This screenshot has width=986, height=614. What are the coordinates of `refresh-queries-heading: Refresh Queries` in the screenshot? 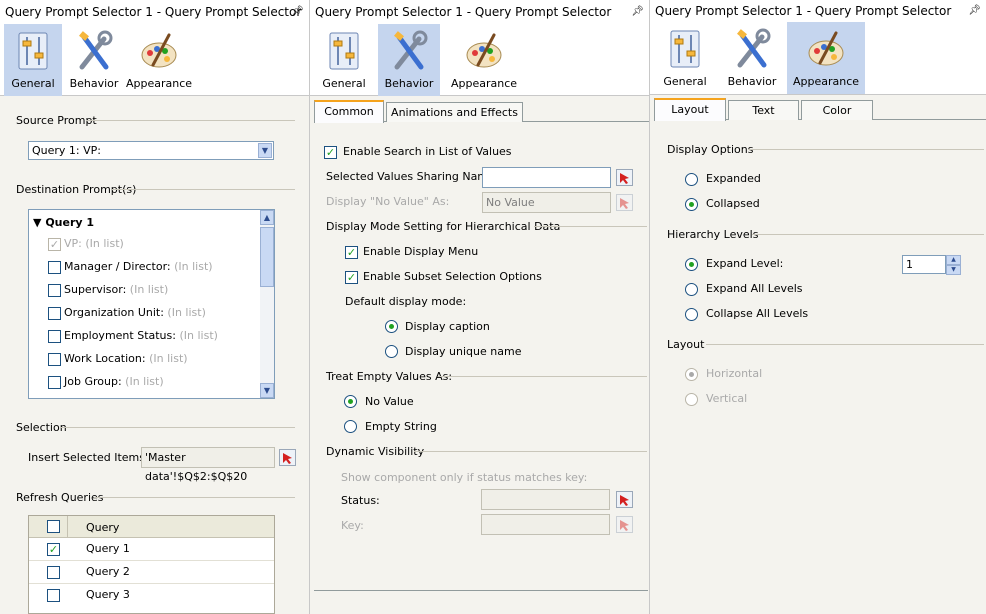 It's located at (60, 497).